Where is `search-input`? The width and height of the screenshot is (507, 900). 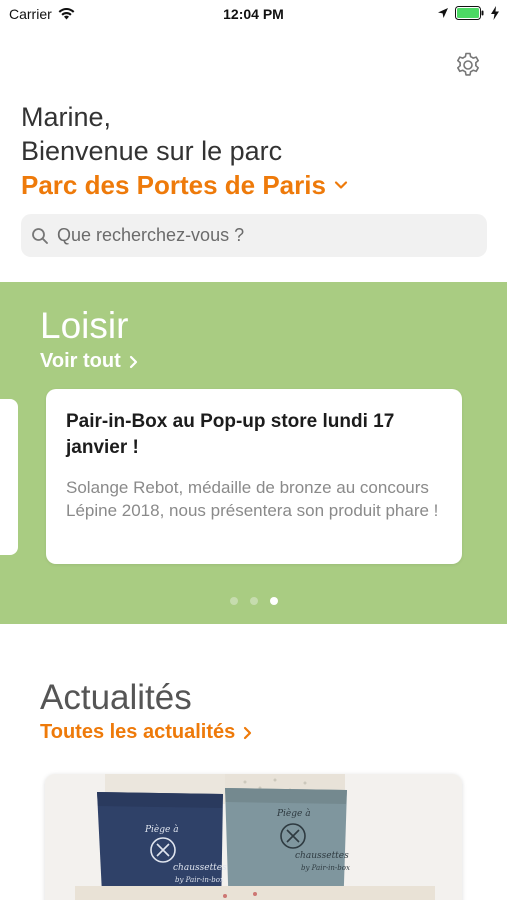
search-input is located at coordinates (257, 235).